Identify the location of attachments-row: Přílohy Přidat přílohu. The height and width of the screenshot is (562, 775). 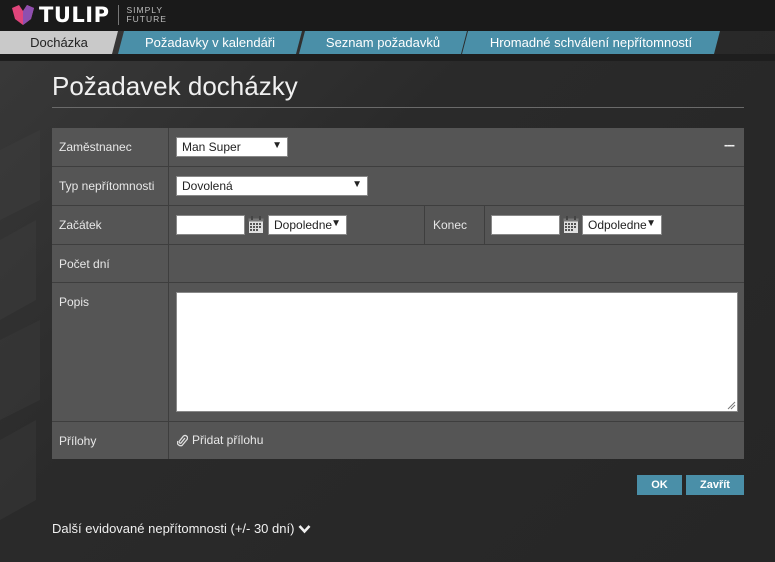
(398, 440).